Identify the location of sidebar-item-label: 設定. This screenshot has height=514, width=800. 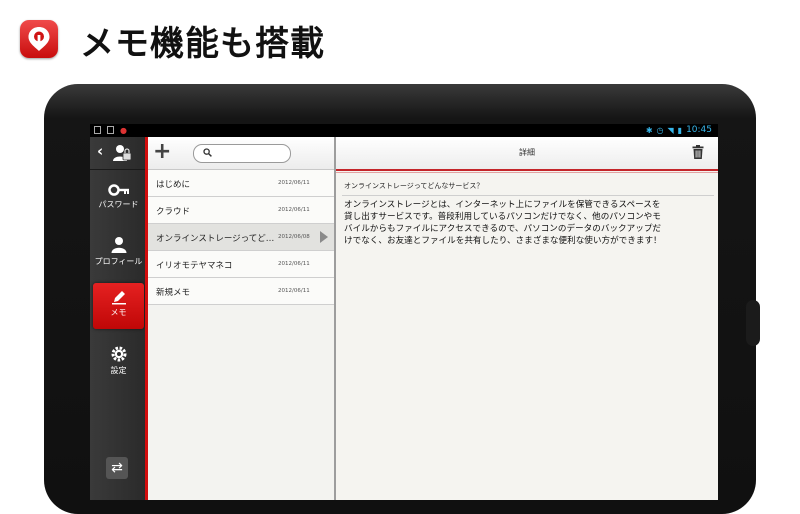
(118, 370).